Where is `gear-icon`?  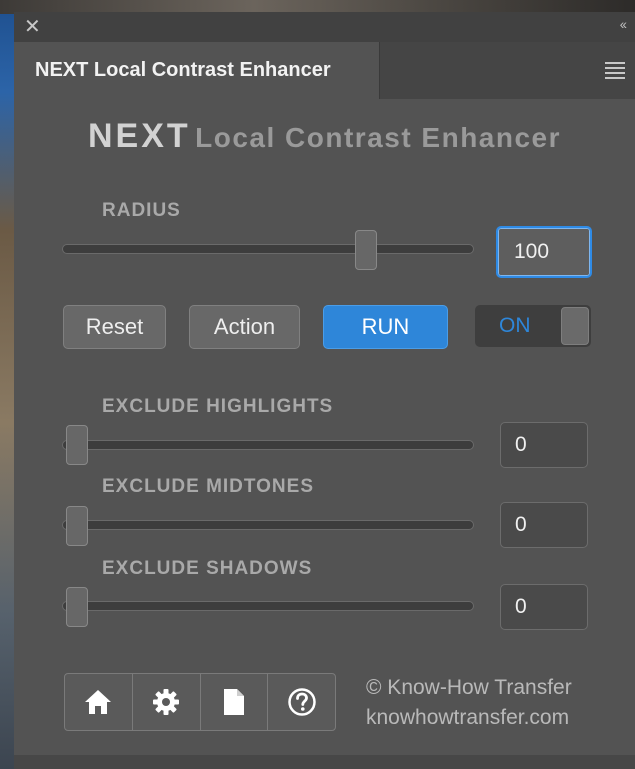 gear-icon is located at coordinates (166, 702).